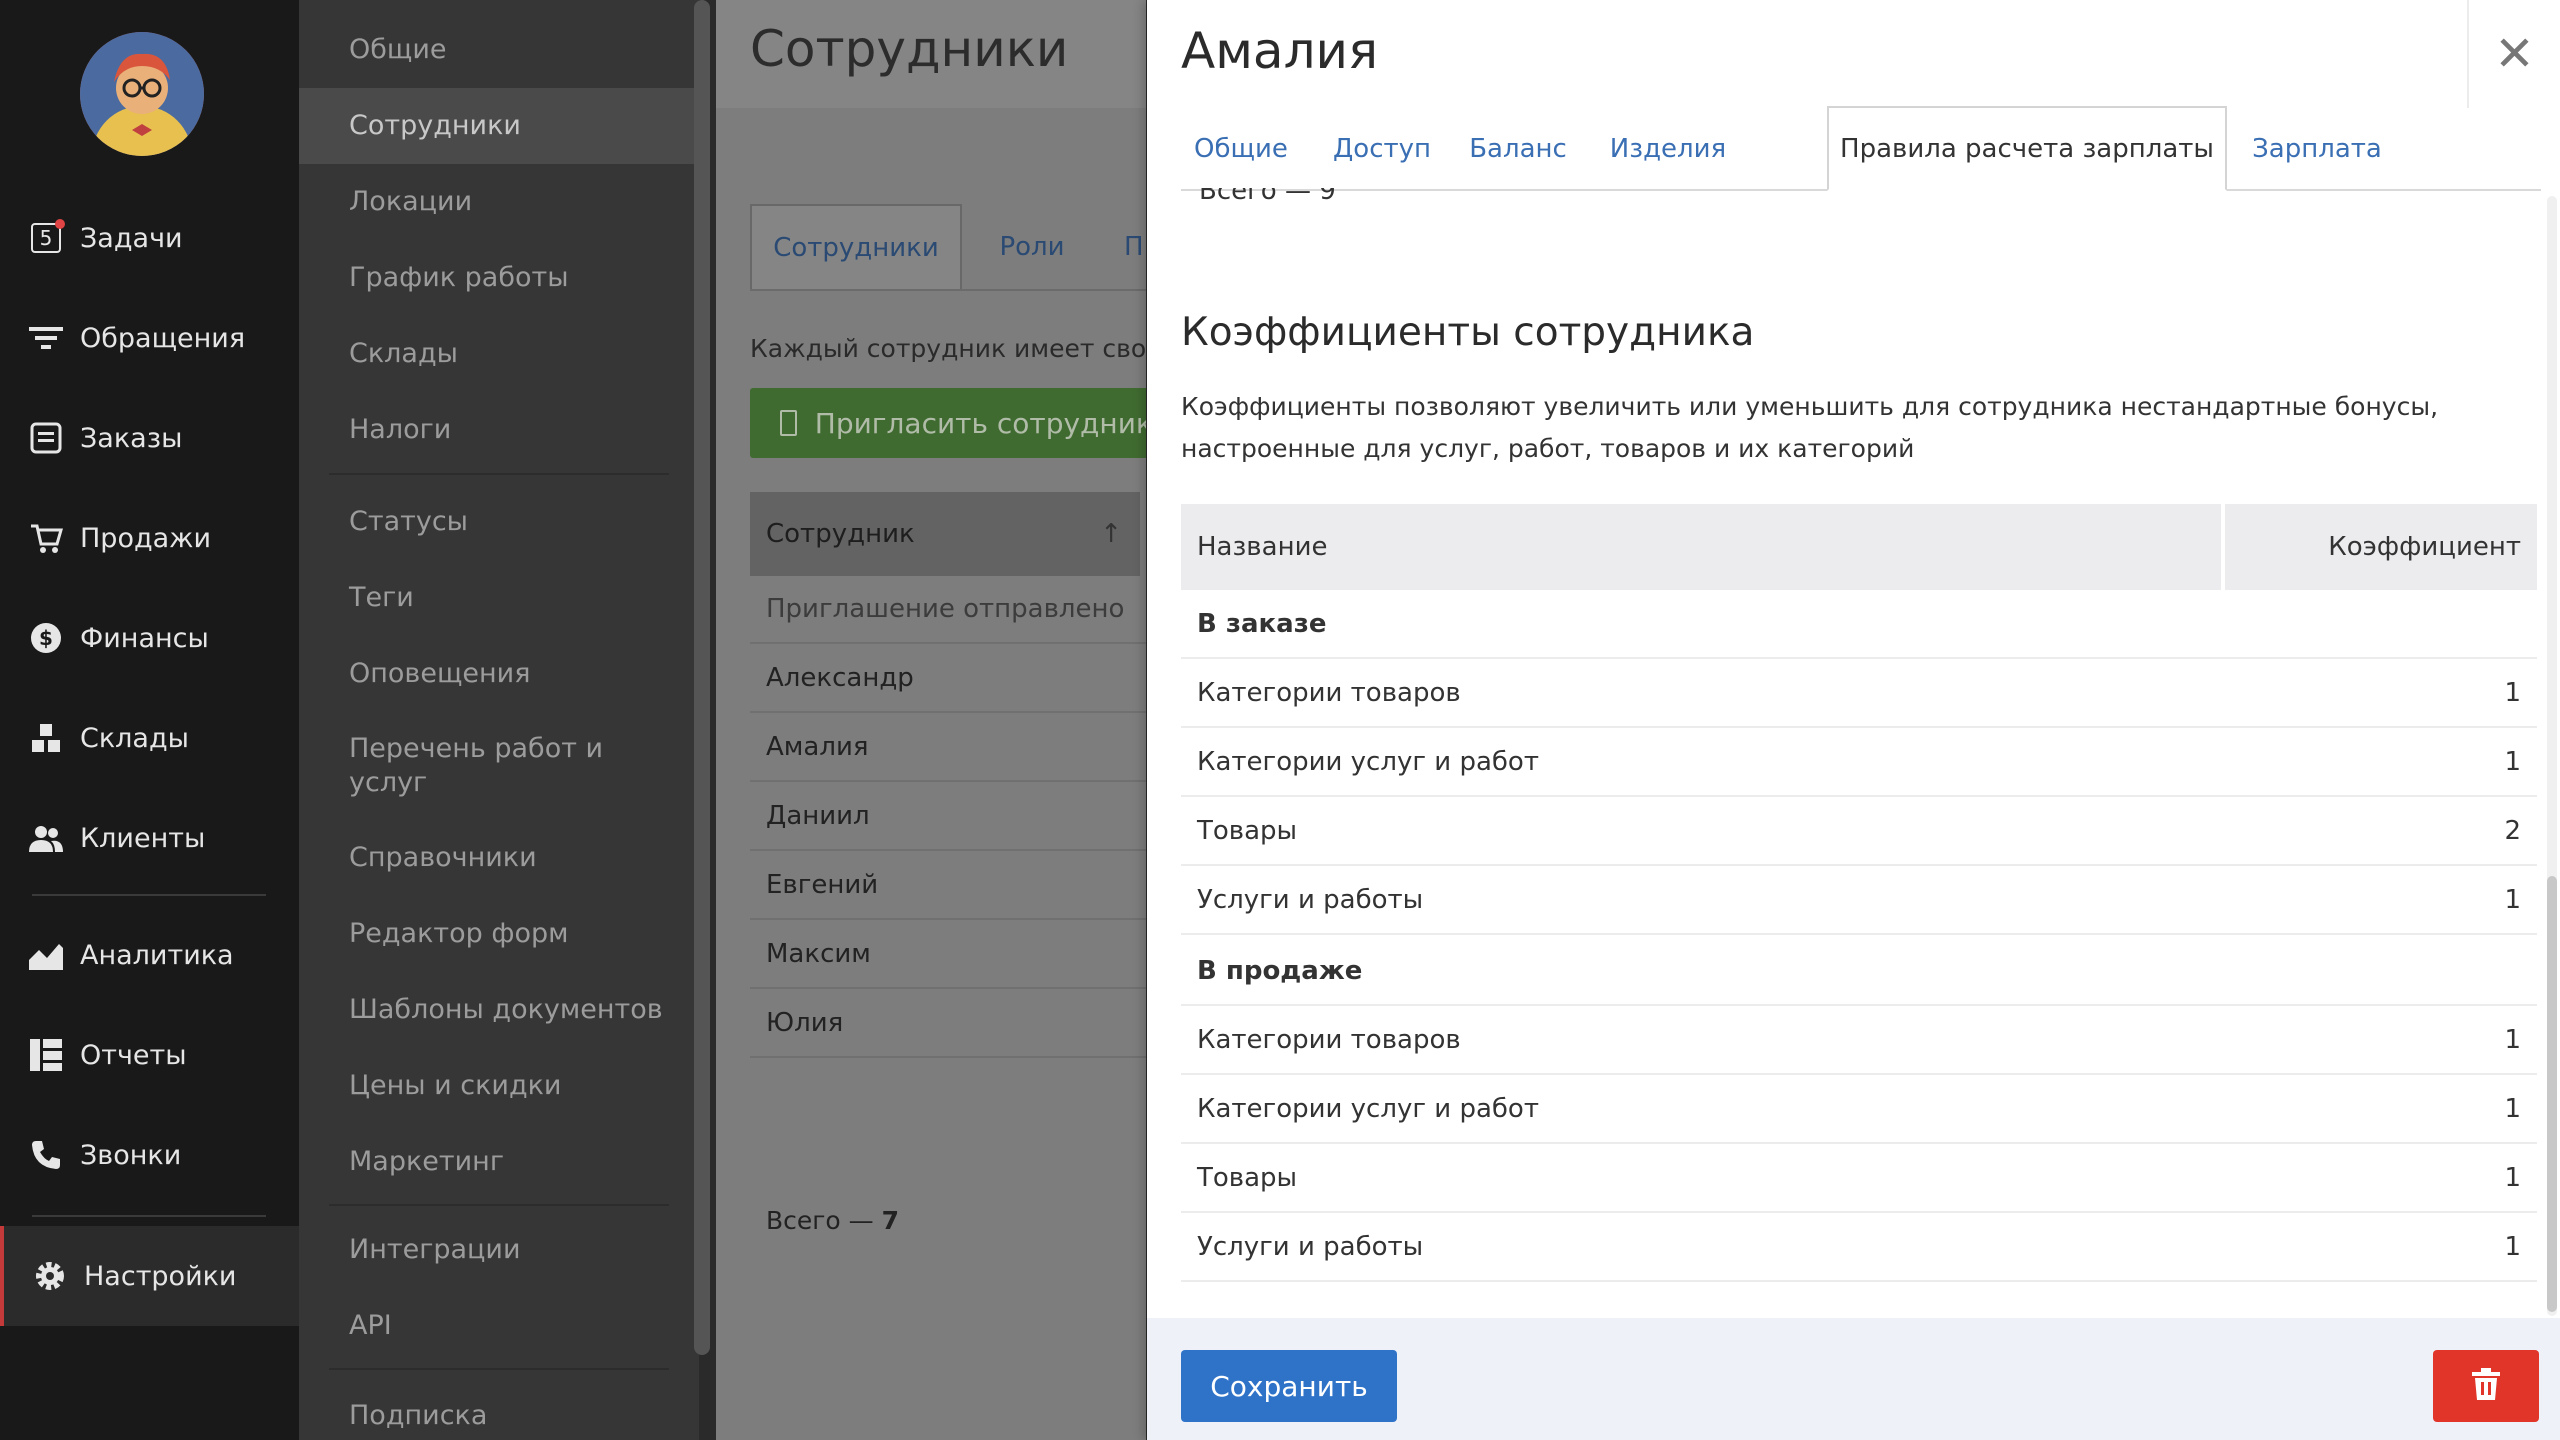 The width and height of the screenshot is (2560, 1440). I want to click on nav-clients: Клиенты, so click(149, 838).